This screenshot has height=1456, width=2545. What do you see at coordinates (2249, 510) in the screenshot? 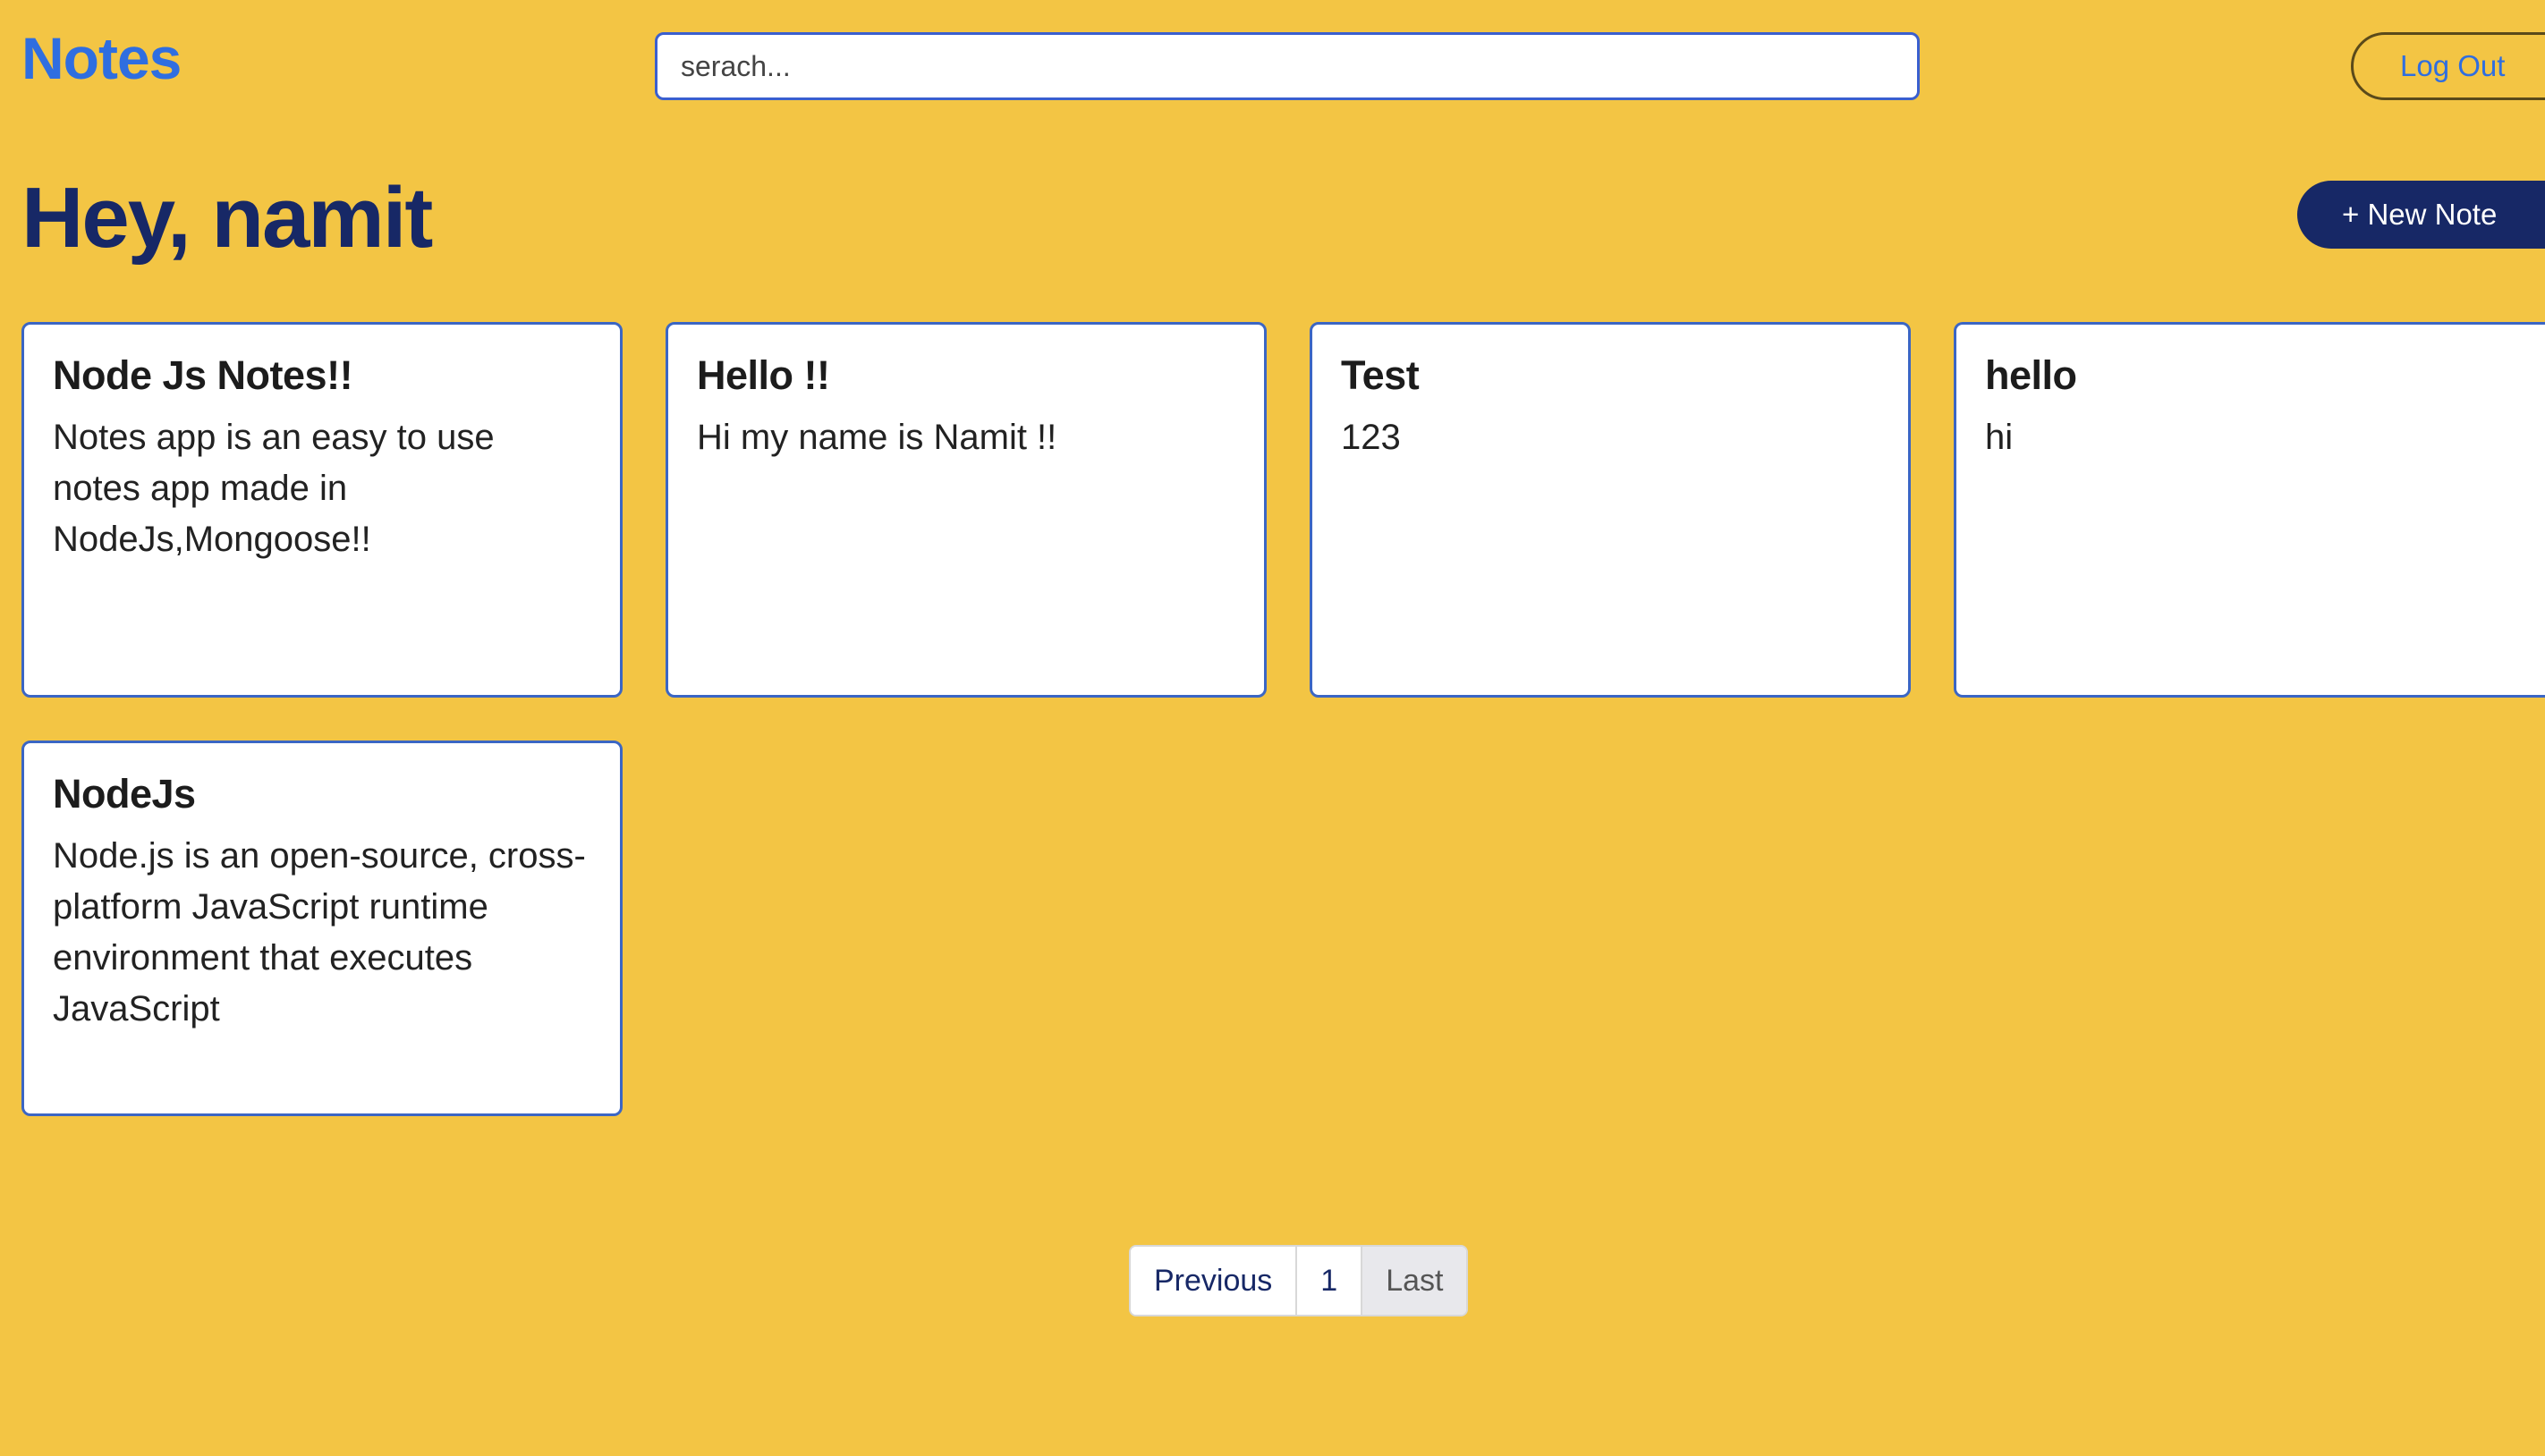
I see `note-card: hello hi` at bounding box center [2249, 510].